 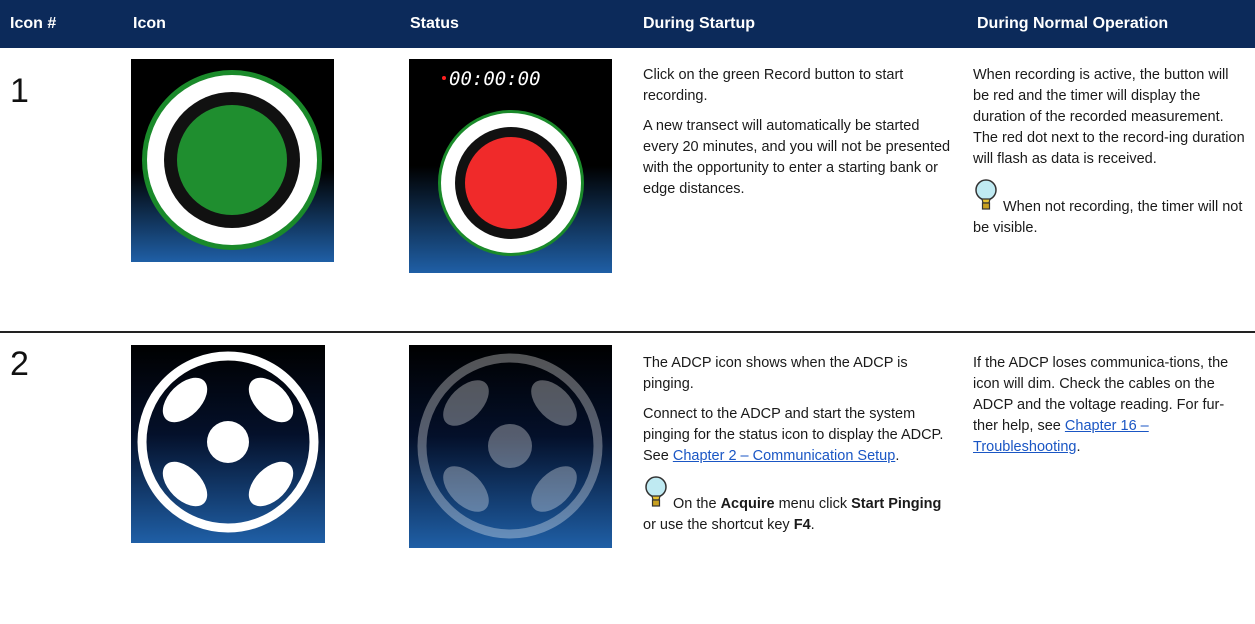 I want to click on chapter-2-link: Chapter 2 – Communication Setup, so click(x=784, y=456).